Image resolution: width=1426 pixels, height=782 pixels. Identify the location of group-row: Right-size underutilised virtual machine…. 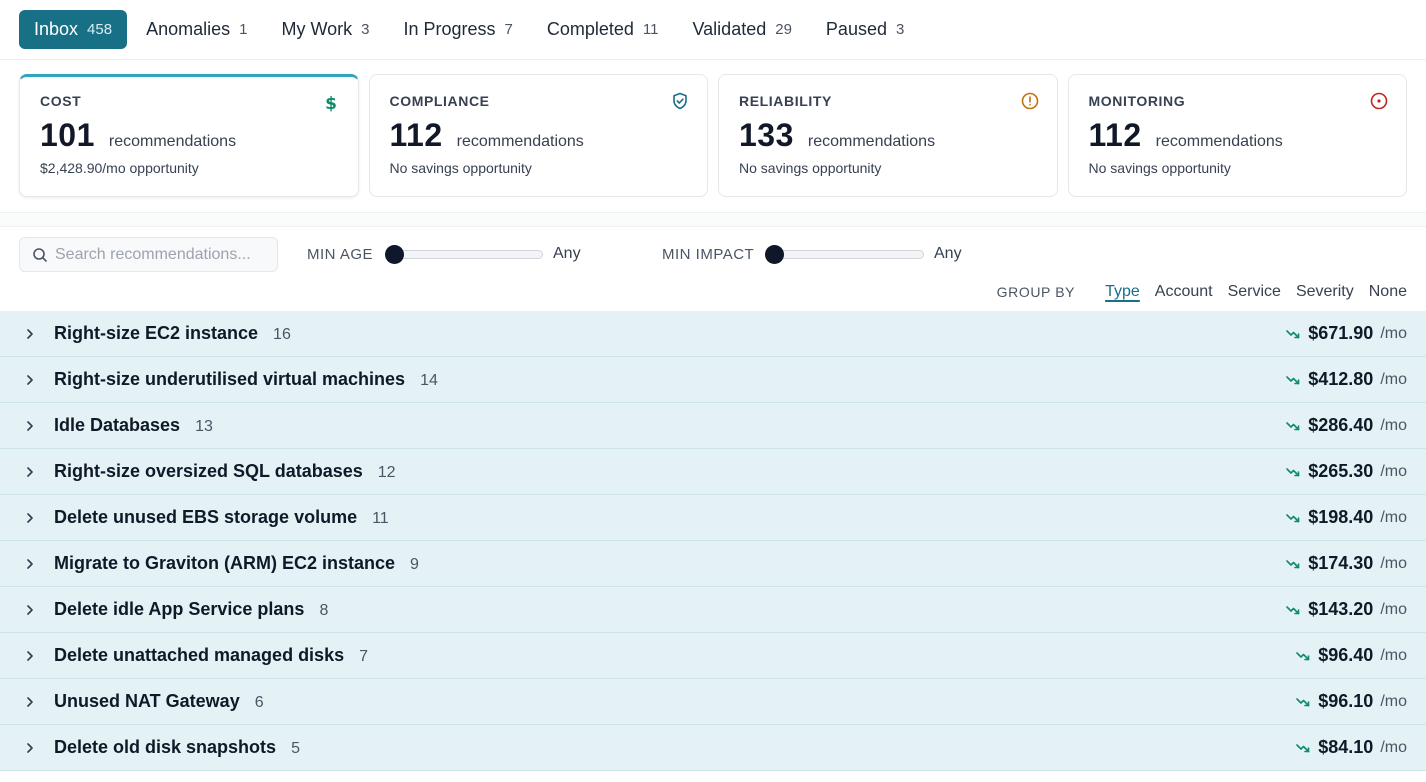
(713, 380).